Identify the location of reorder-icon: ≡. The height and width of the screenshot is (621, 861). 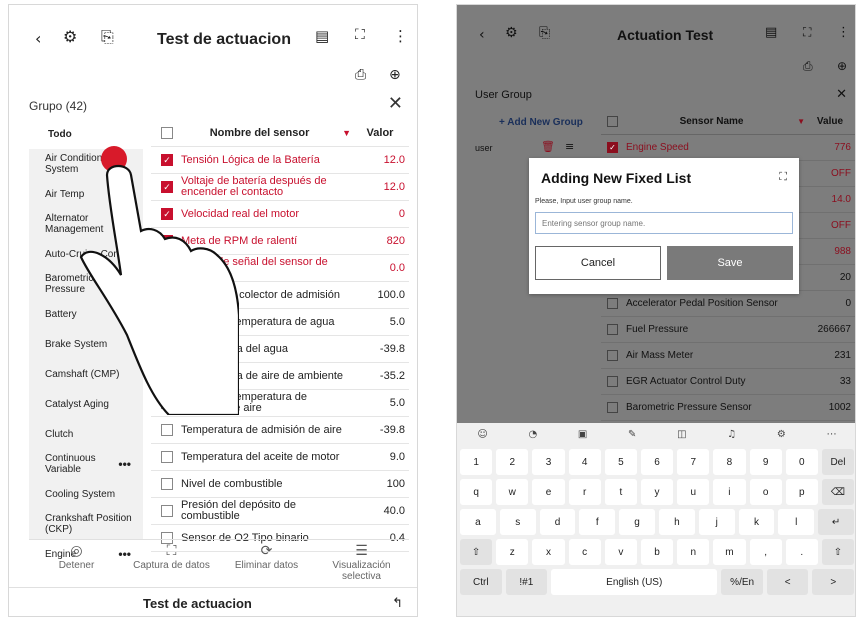
(569, 146).